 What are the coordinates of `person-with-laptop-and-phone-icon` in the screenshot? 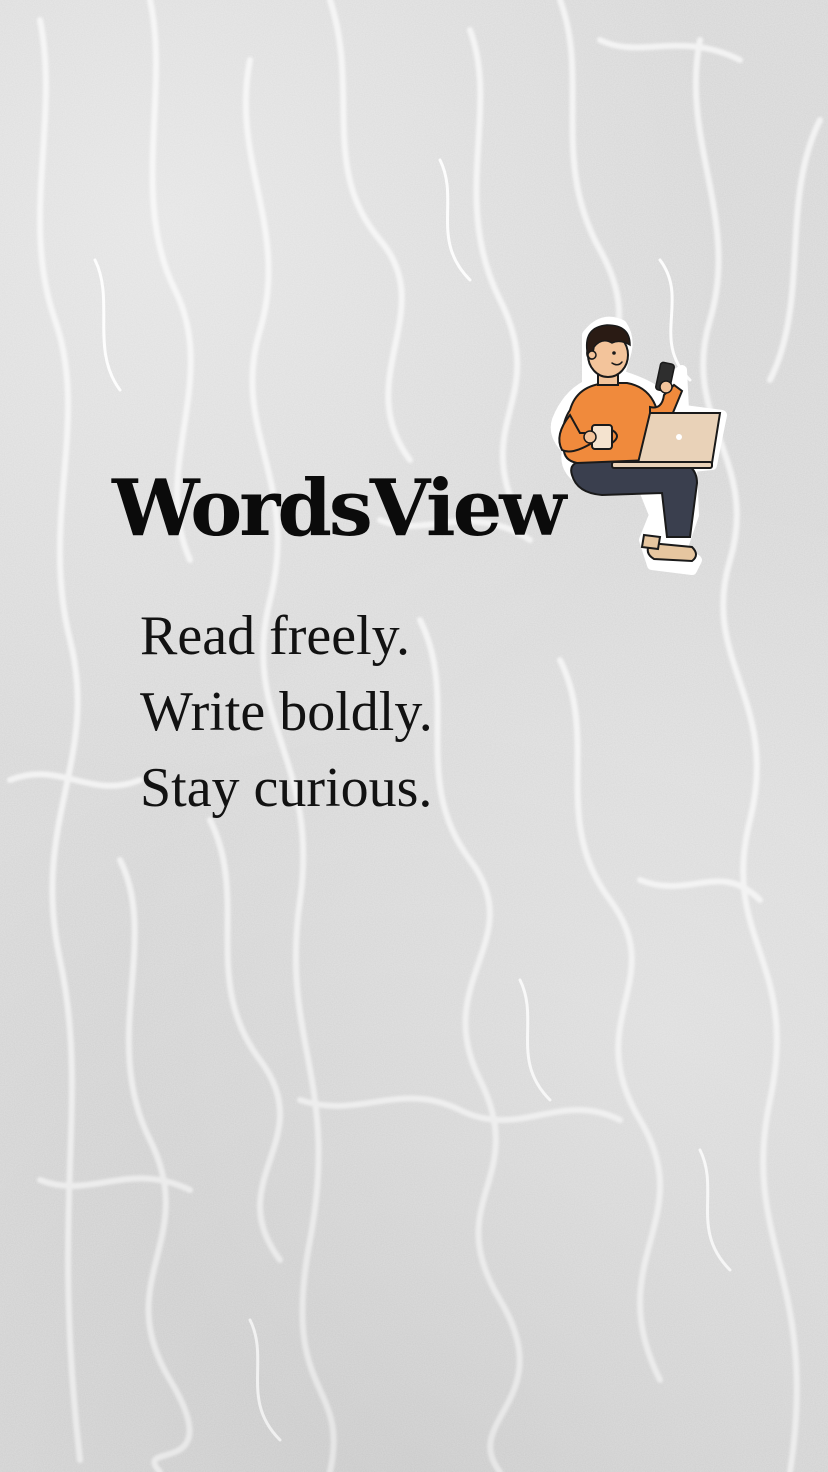 It's located at (638, 445).